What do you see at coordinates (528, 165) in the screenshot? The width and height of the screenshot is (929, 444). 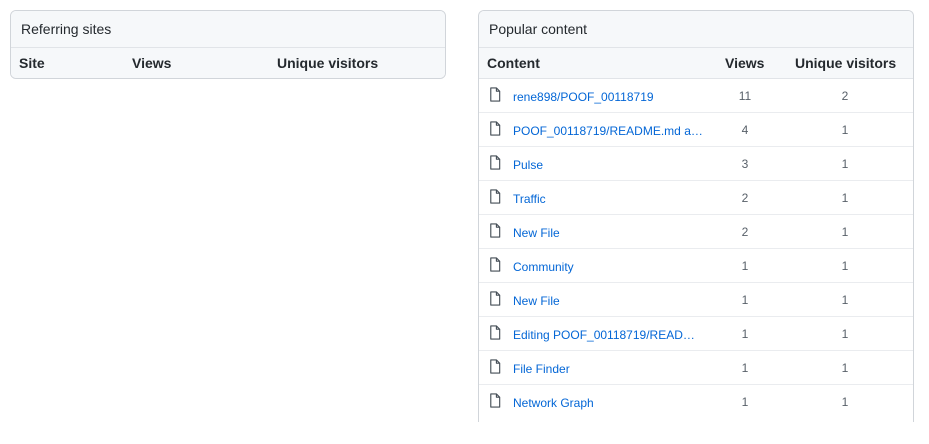 I see `content-link: Pulse` at bounding box center [528, 165].